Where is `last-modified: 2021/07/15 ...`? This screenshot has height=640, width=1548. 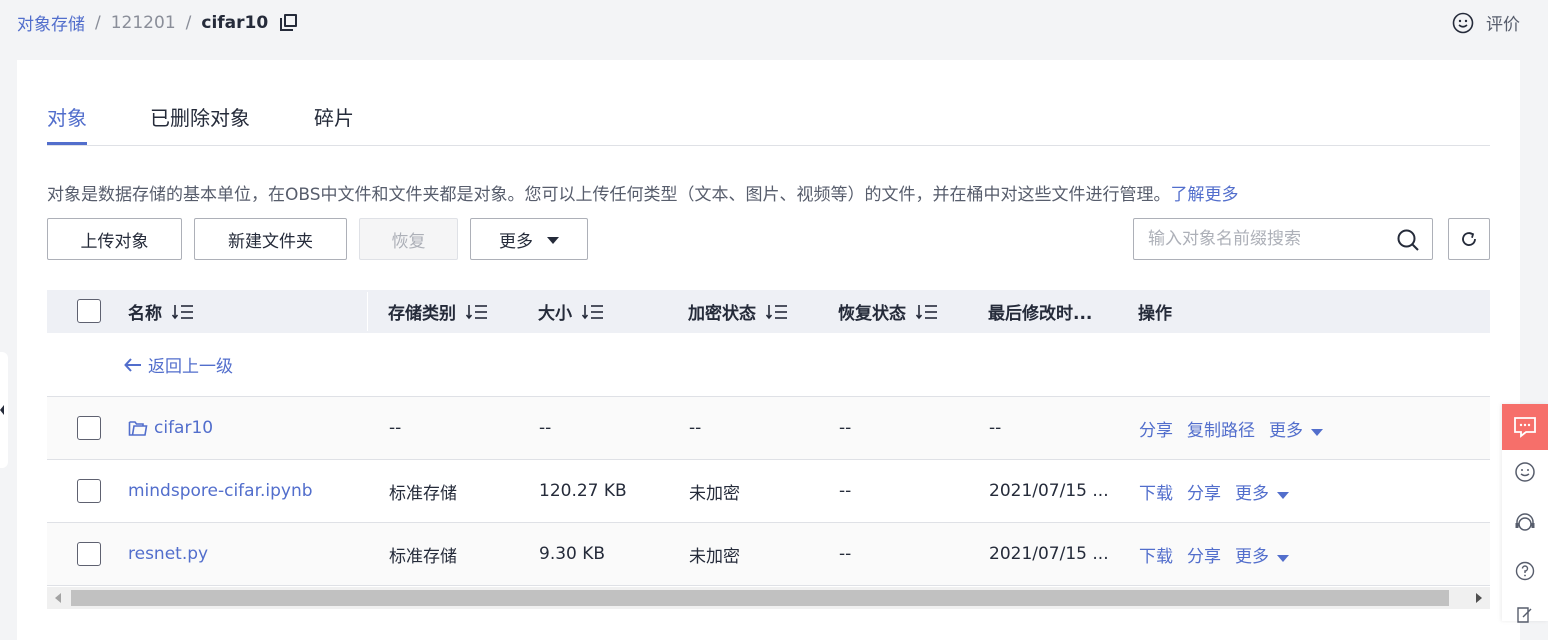 last-modified: 2021/07/15 ... is located at coordinates (1049, 554).